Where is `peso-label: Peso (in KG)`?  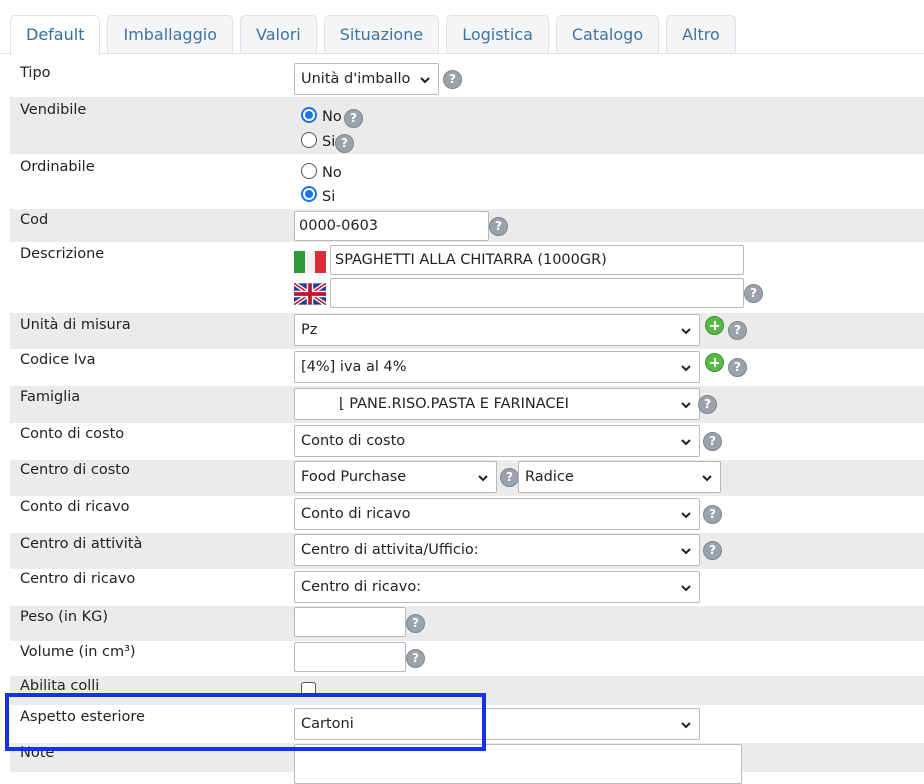 peso-label: Peso (in KG) is located at coordinates (64, 617).